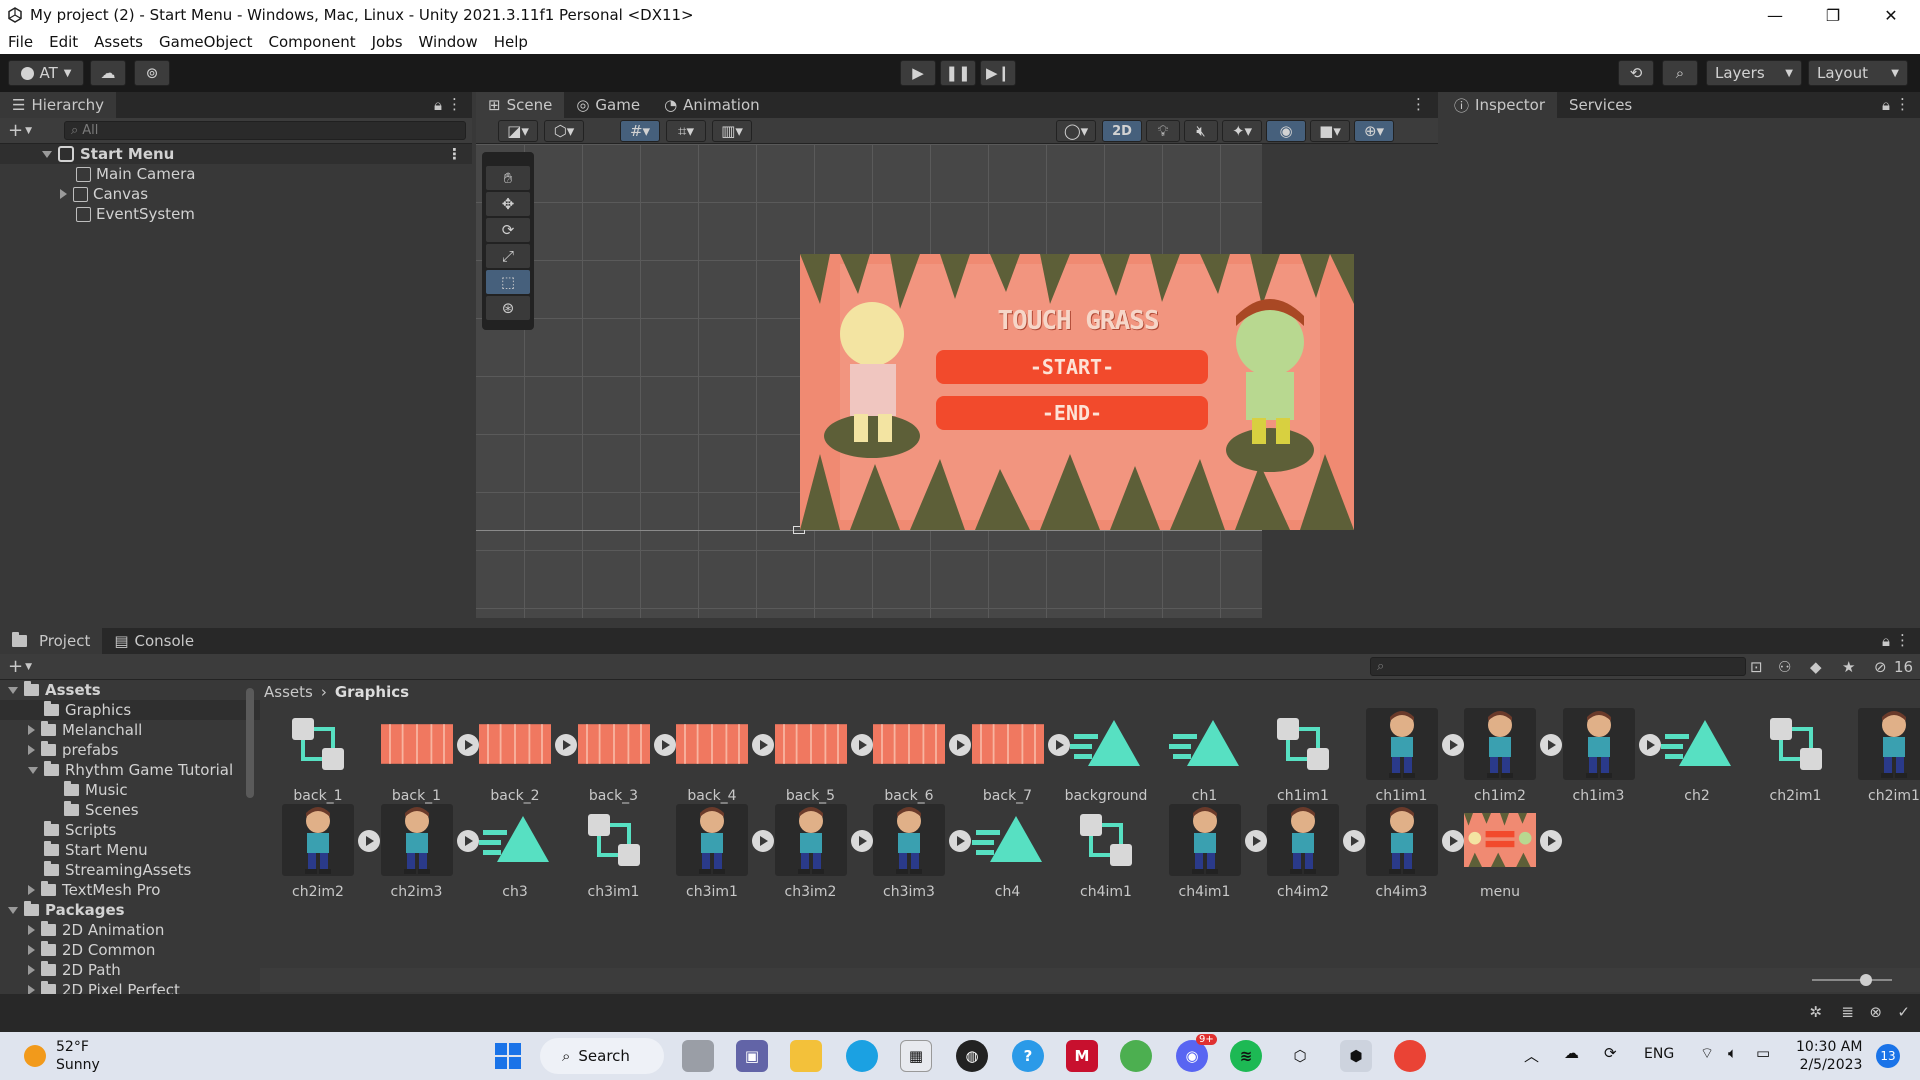 This screenshot has height=1080, width=1920. Describe the element at coordinates (288, 692) in the screenshot. I see `breadcrumb-assets: Assets` at that location.